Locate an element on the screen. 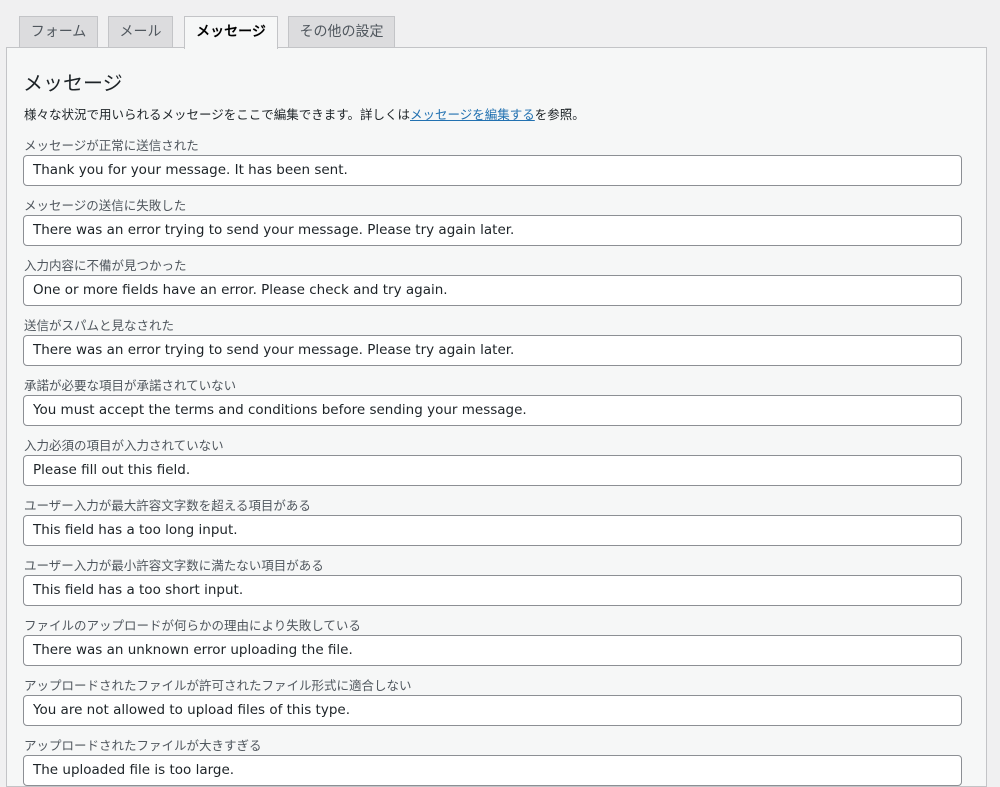 The image size is (1000, 787). tab-bar: フォーム メール メッセージ その他の設定 is located at coordinates (500, 24).